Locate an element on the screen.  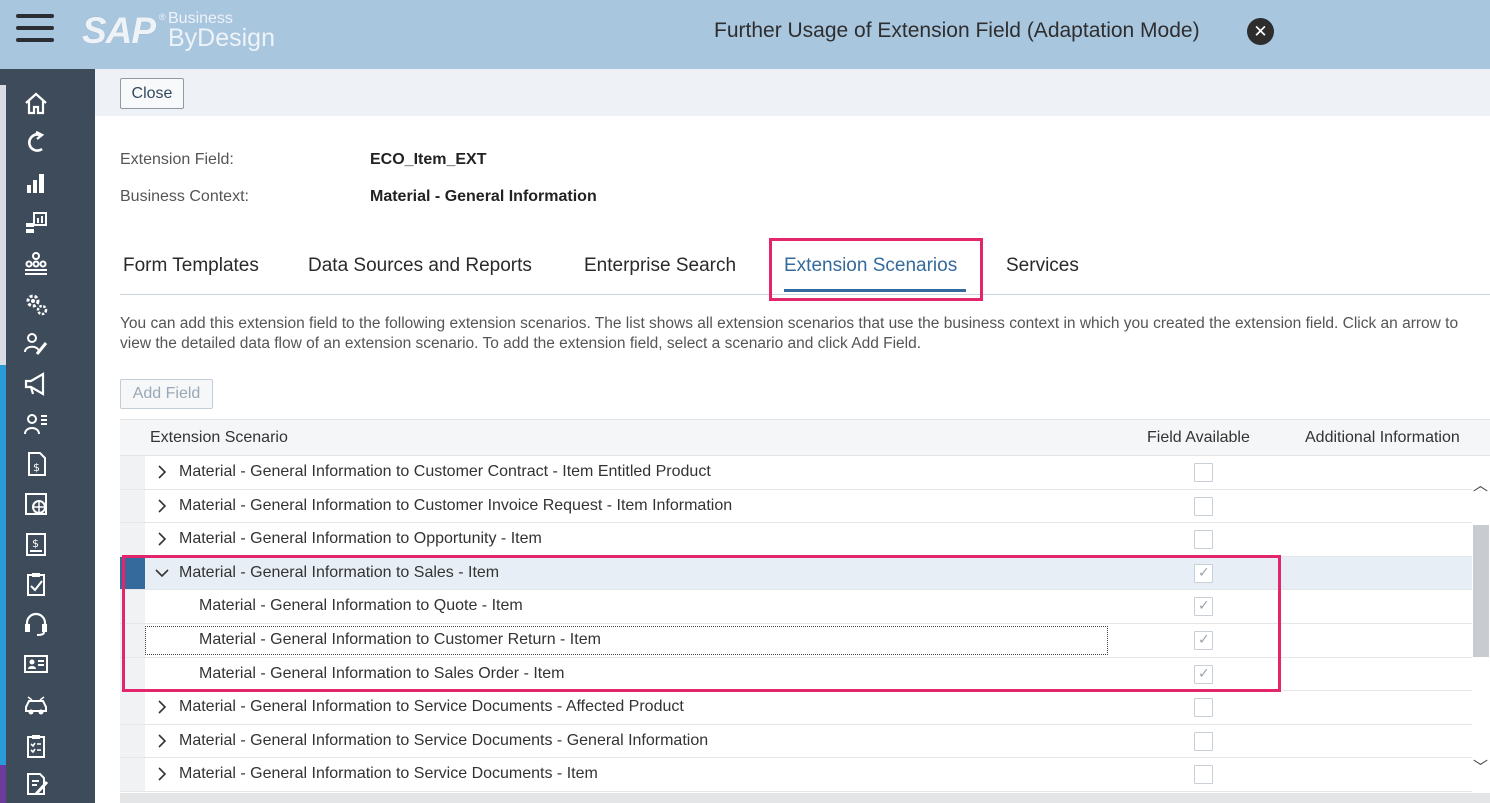
car-icon is located at coordinates (36, 706).